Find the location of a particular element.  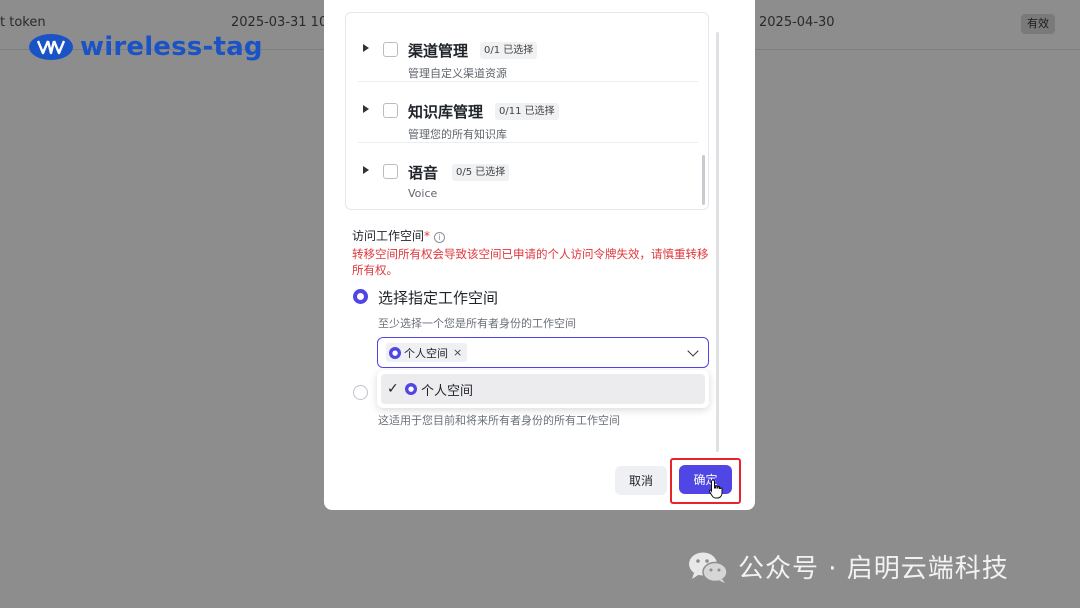

token-name: t token is located at coordinates (23, 22).